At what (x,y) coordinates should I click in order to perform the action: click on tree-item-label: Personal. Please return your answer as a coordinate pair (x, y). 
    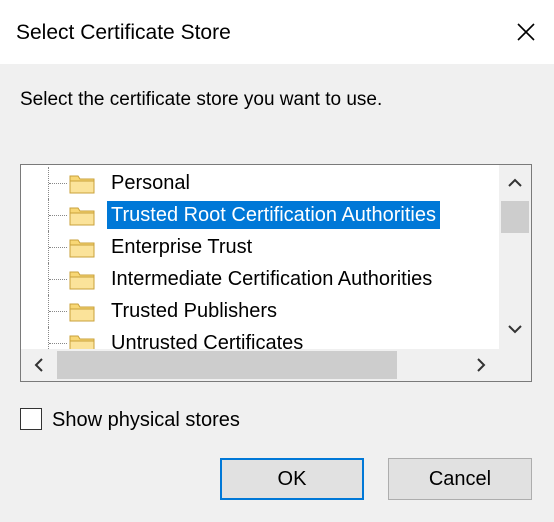
    Looking at the image, I should click on (150, 183).